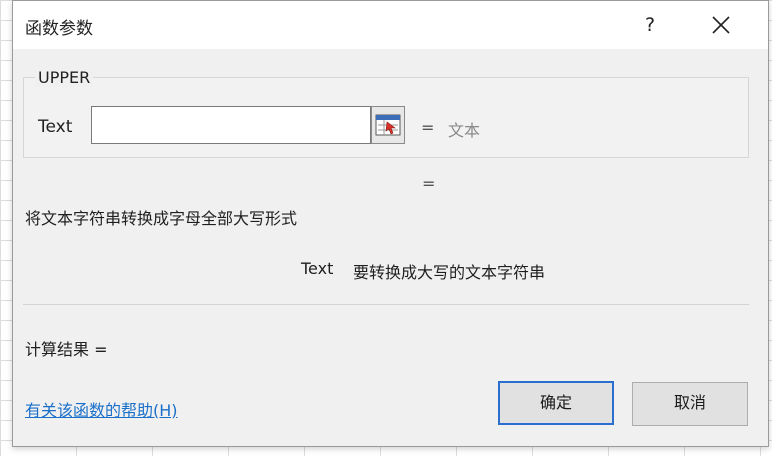 This screenshot has width=772, height=456. Describe the element at coordinates (66, 349) in the screenshot. I see `calculation-result: 计算结果 =` at that location.